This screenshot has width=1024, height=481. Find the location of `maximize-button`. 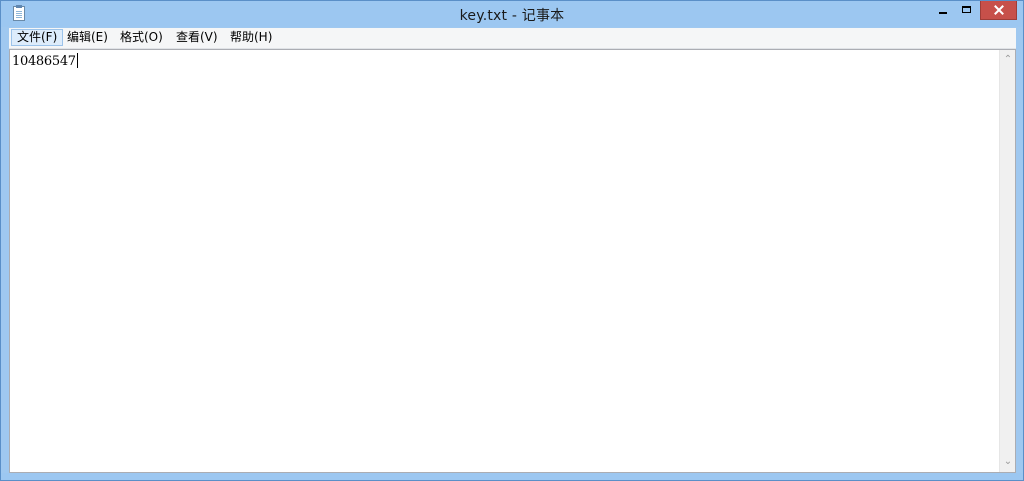

maximize-button is located at coordinates (967, 10).